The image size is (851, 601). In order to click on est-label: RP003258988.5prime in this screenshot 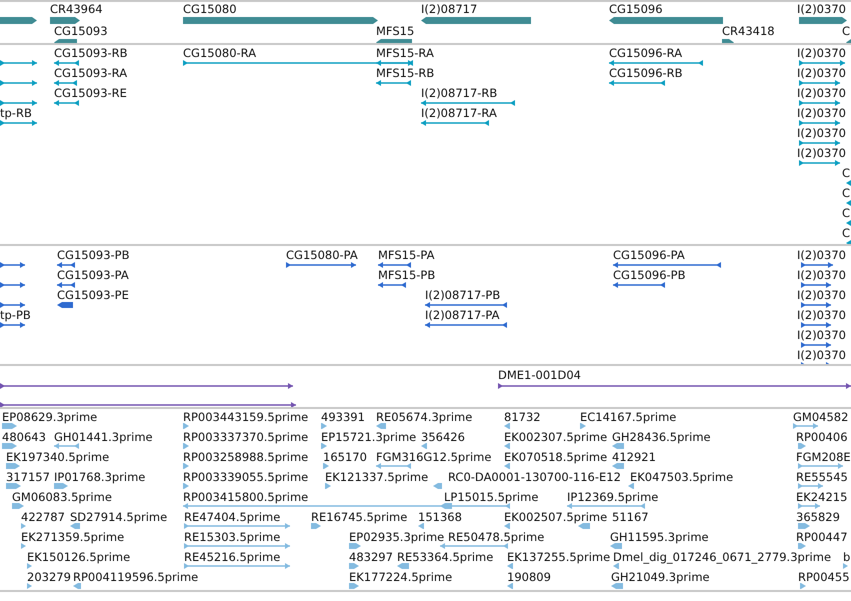, I will do `click(245, 457)`.